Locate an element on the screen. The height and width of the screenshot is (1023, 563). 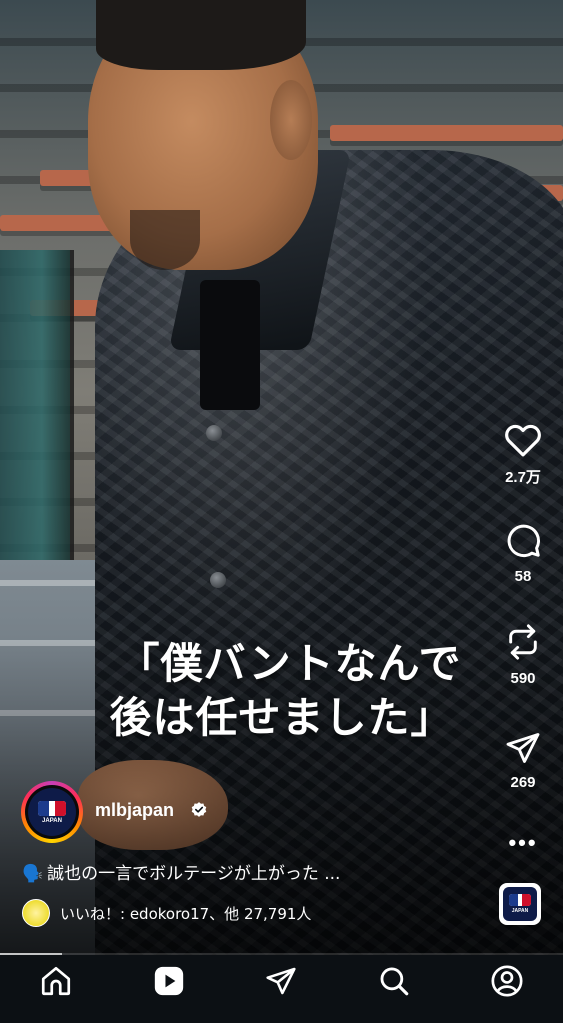
avatar-border: JAPAN is located at coordinates (52, 812).